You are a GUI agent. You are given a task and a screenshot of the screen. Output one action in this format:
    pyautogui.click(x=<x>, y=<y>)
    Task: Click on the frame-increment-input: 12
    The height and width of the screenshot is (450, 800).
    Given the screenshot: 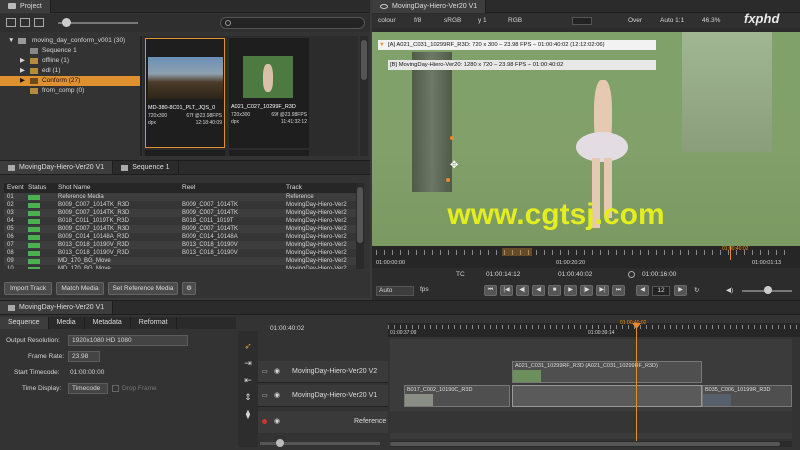 What is the action you would take?
    pyautogui.click(x=661, y=291)
    